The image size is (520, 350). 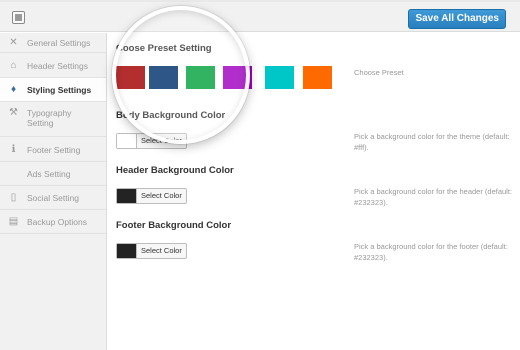 What do you see at coordinates (279, 77) in the screenshot?
I see `preset-swatch-cyan` at bounding box center [279, 77].